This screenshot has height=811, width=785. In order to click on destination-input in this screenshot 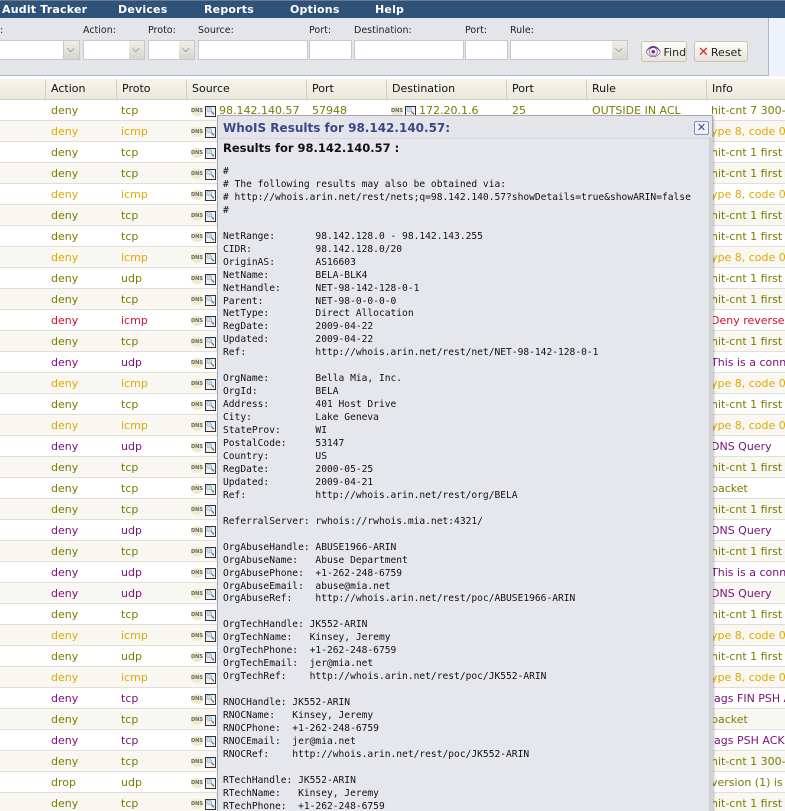, I will do `click(409, 50)`.